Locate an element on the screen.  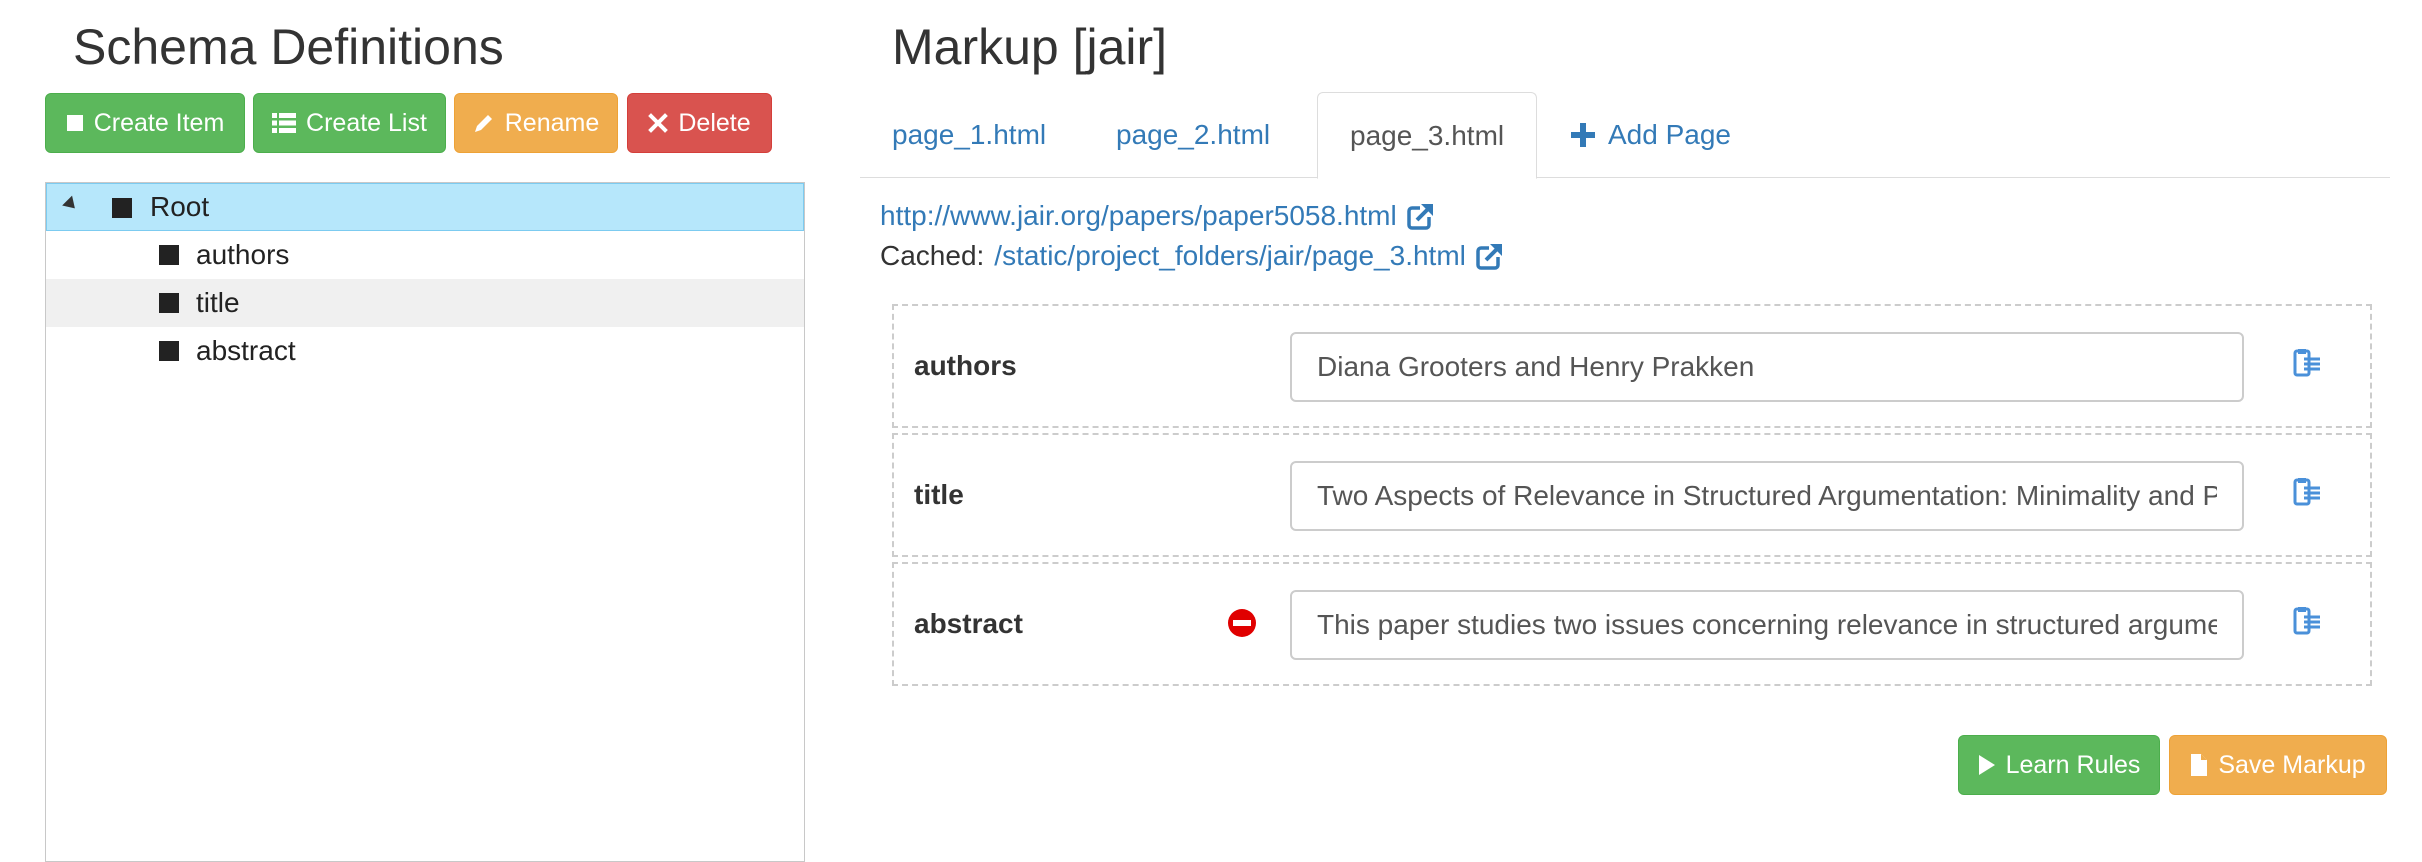
field-label: abstract is located at coordinates (968, 623).